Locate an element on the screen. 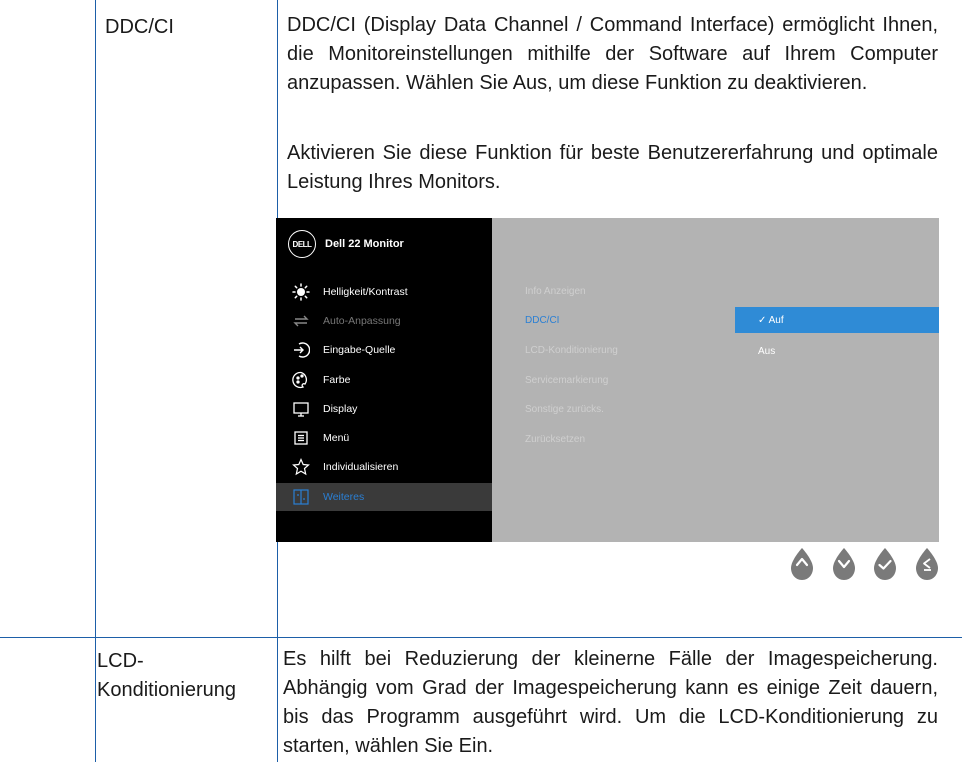 This screenshot has width=962, height=762. row-divider is located at coordinates (481, 637).